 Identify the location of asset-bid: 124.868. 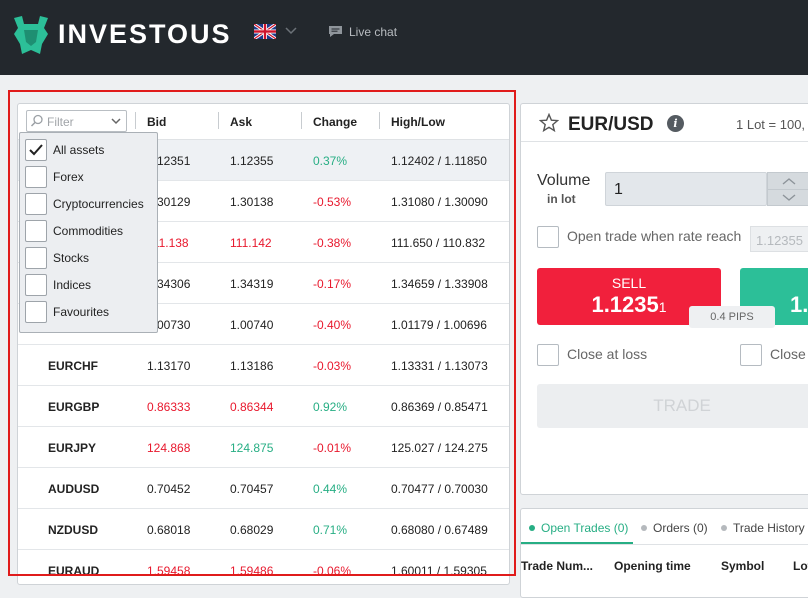
(169, 448).